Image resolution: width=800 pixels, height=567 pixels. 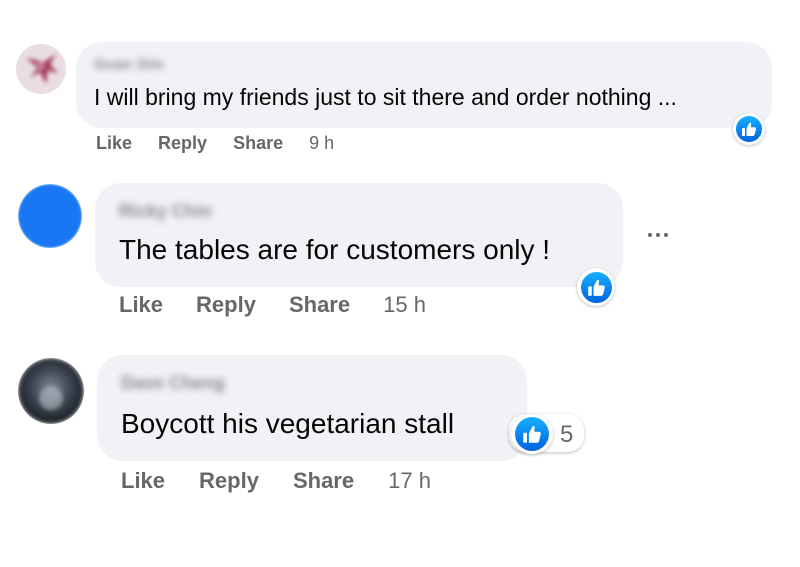 What do you see at coordinates (409, 481) in the screenshot?
I see `timestamp: 17 h` at bounding box center [409, 481].